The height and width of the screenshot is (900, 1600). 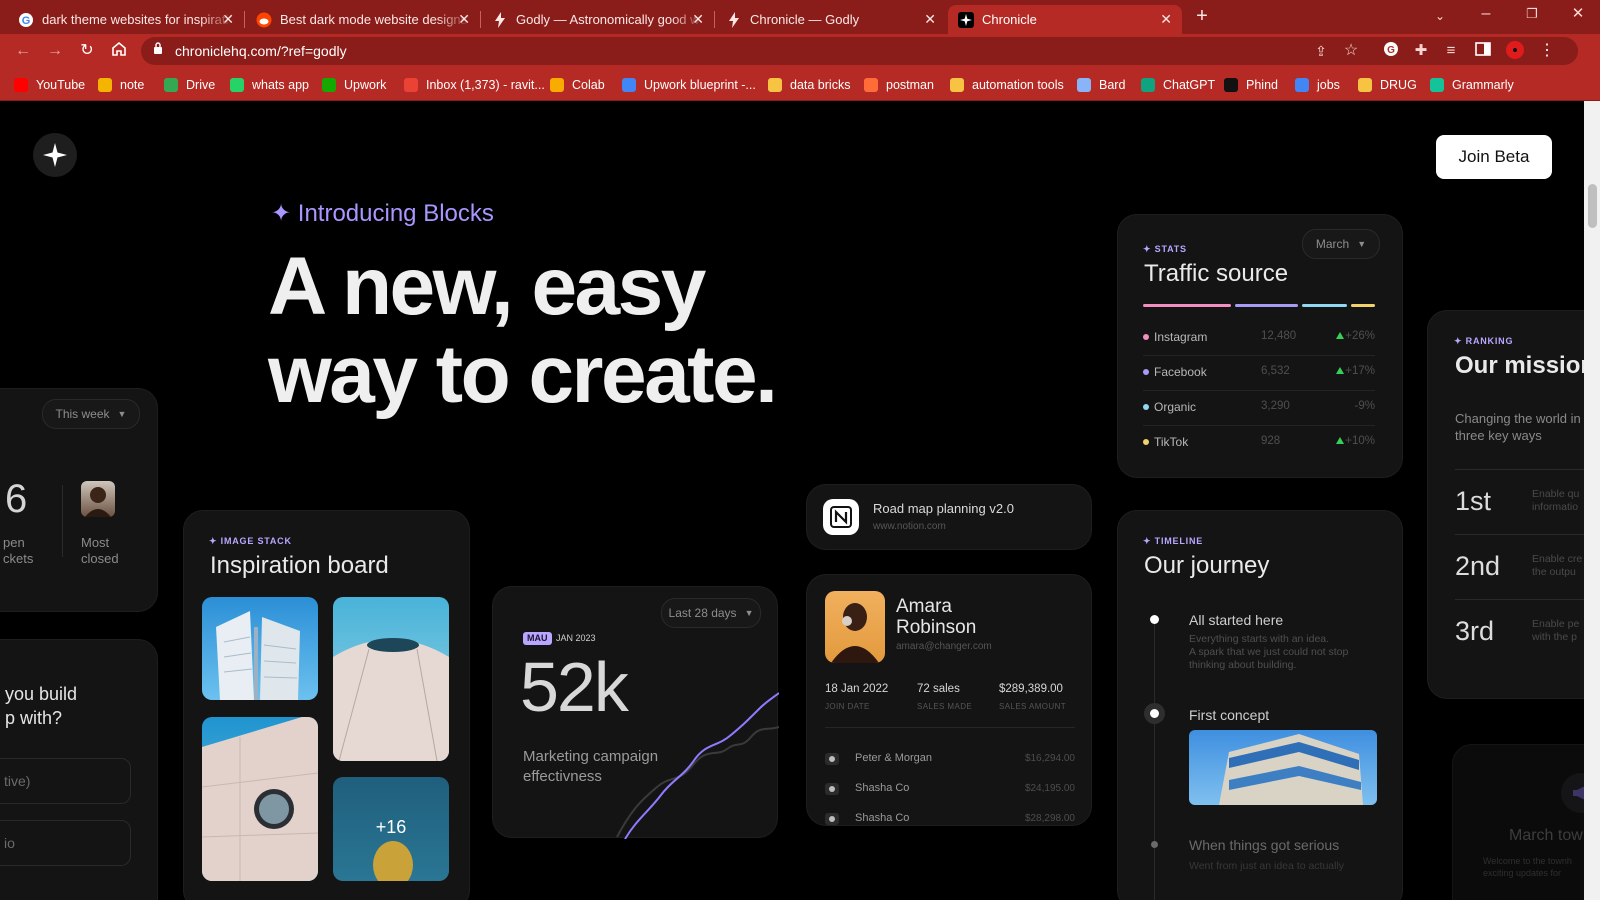 I want to click on extensions-puzzle-icon: ✚, so click(x=1421, y=51).